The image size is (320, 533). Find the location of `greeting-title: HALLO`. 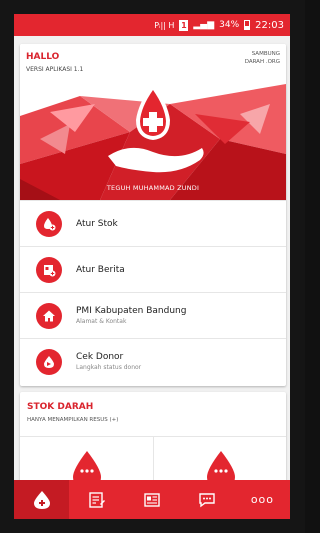

greeting-title: HALLO is located at coordinates (43, 57).